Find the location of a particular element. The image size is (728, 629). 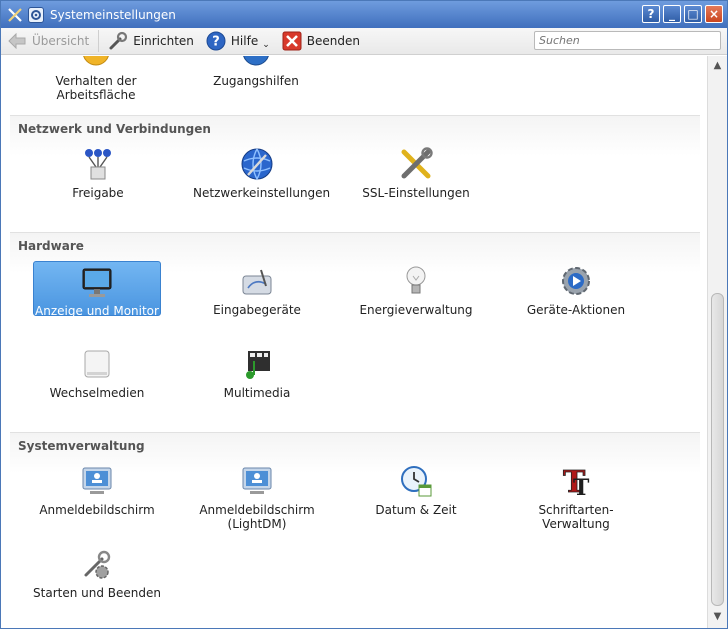

configure-button: Einrichten is located at coordinates (151, 41).